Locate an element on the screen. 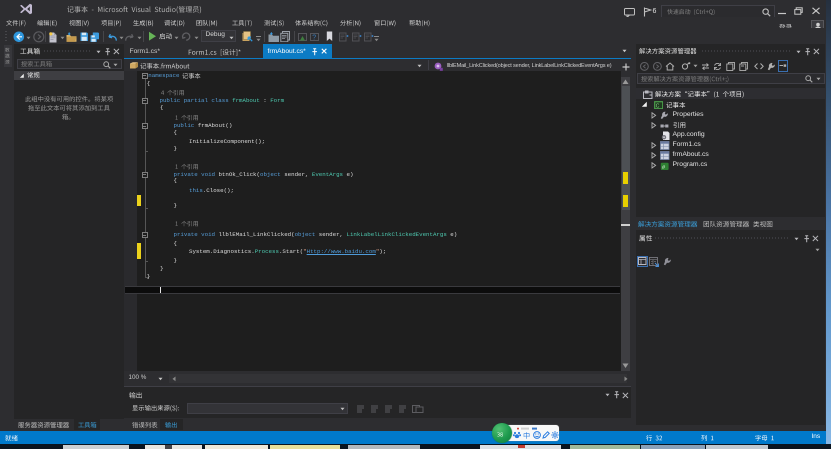  svg-text: C is located at coordinates (657, 106).